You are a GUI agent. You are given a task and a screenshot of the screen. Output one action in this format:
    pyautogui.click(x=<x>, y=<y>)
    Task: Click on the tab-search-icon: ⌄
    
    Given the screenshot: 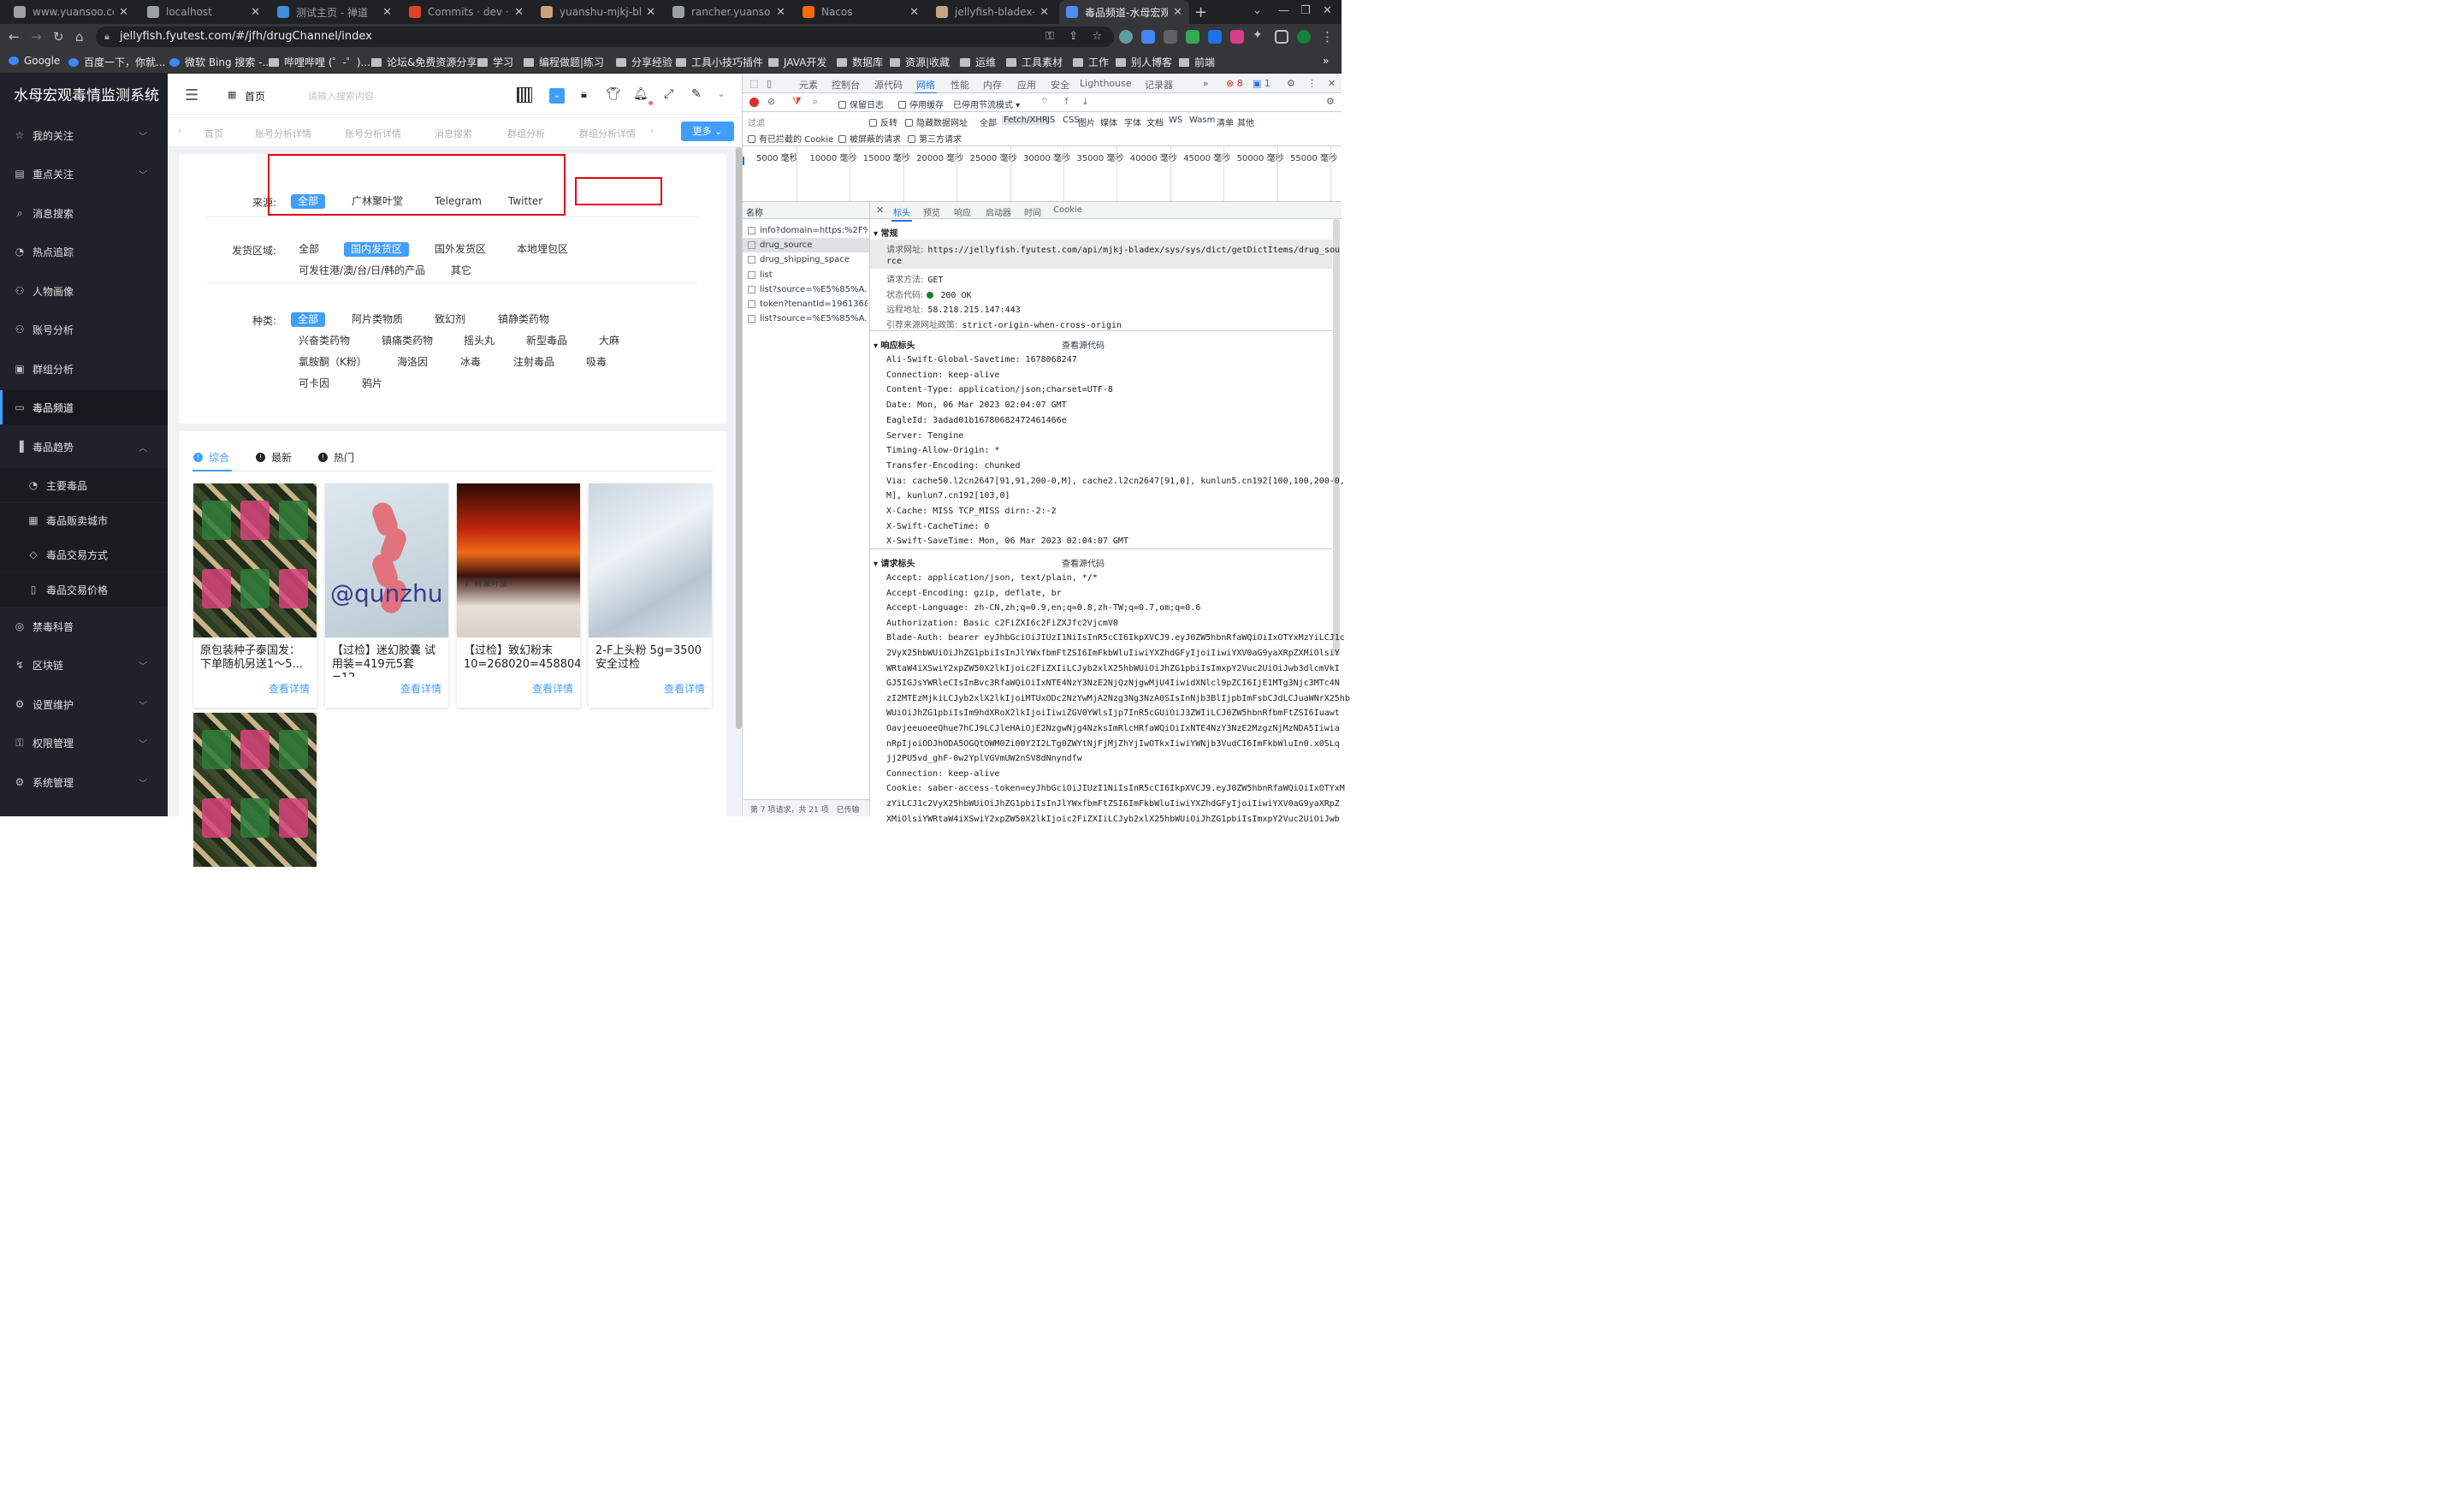 What is the action you would take?
    pyautogui.click(x=1257, y=11)
    